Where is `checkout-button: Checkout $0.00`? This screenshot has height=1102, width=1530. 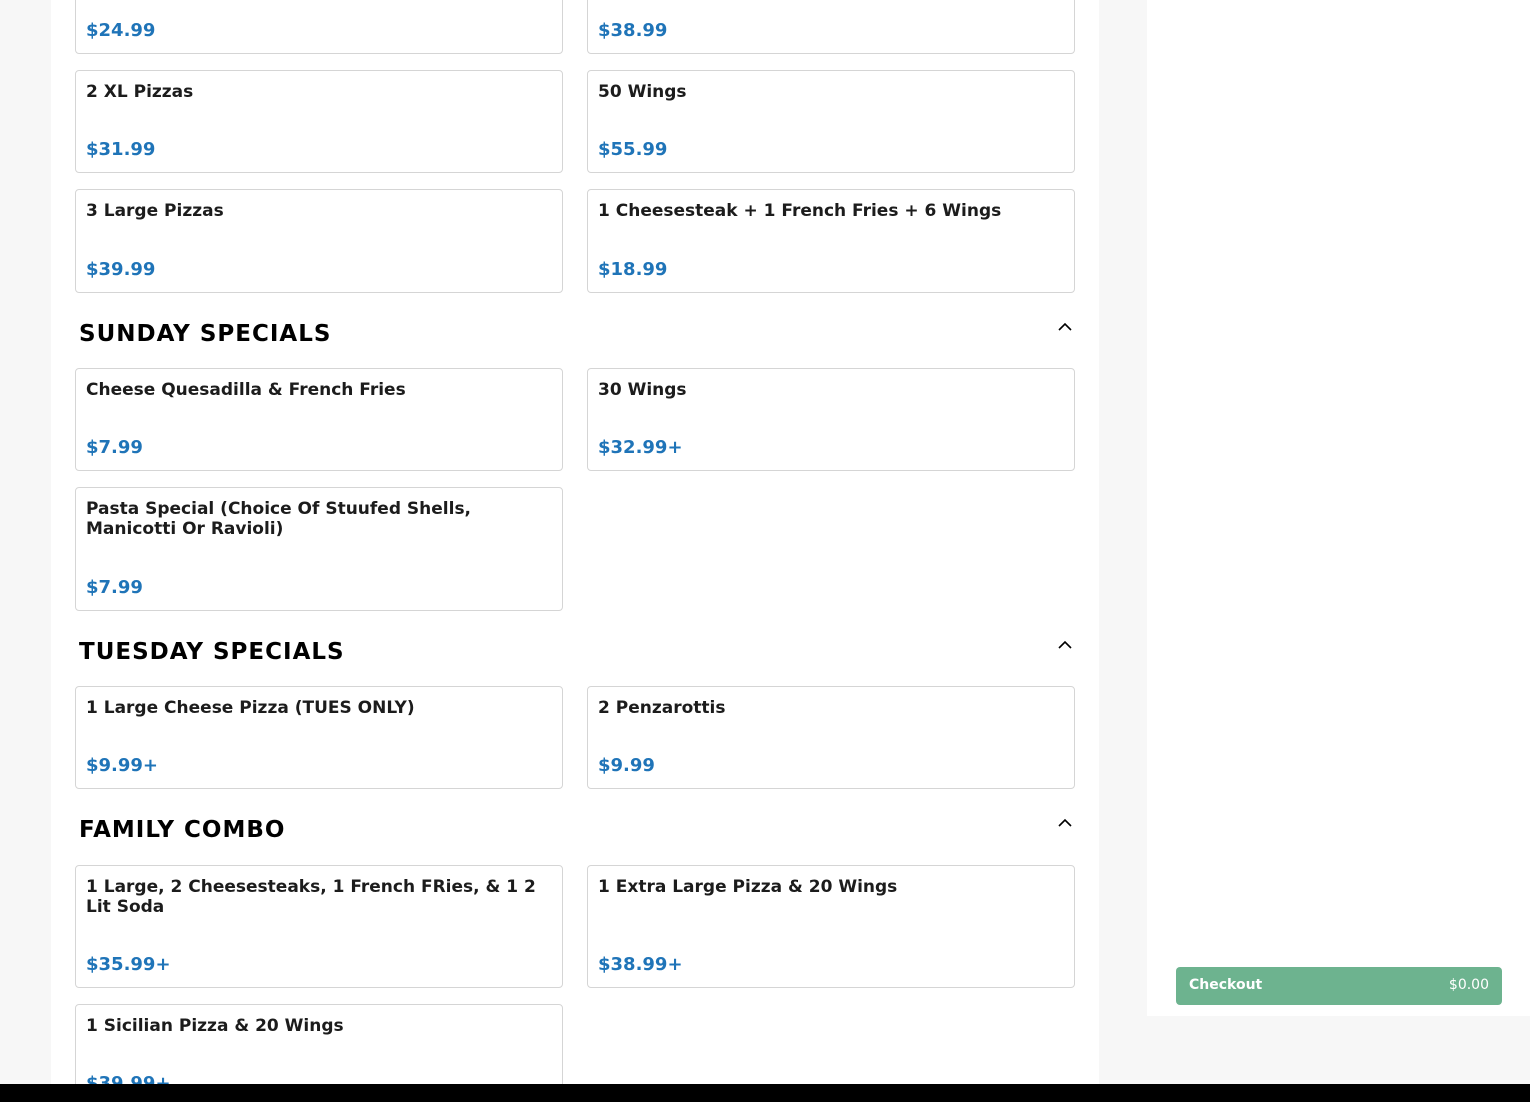
checkout-button: Checkout $0.00 is located at coordinates (1339, 986).